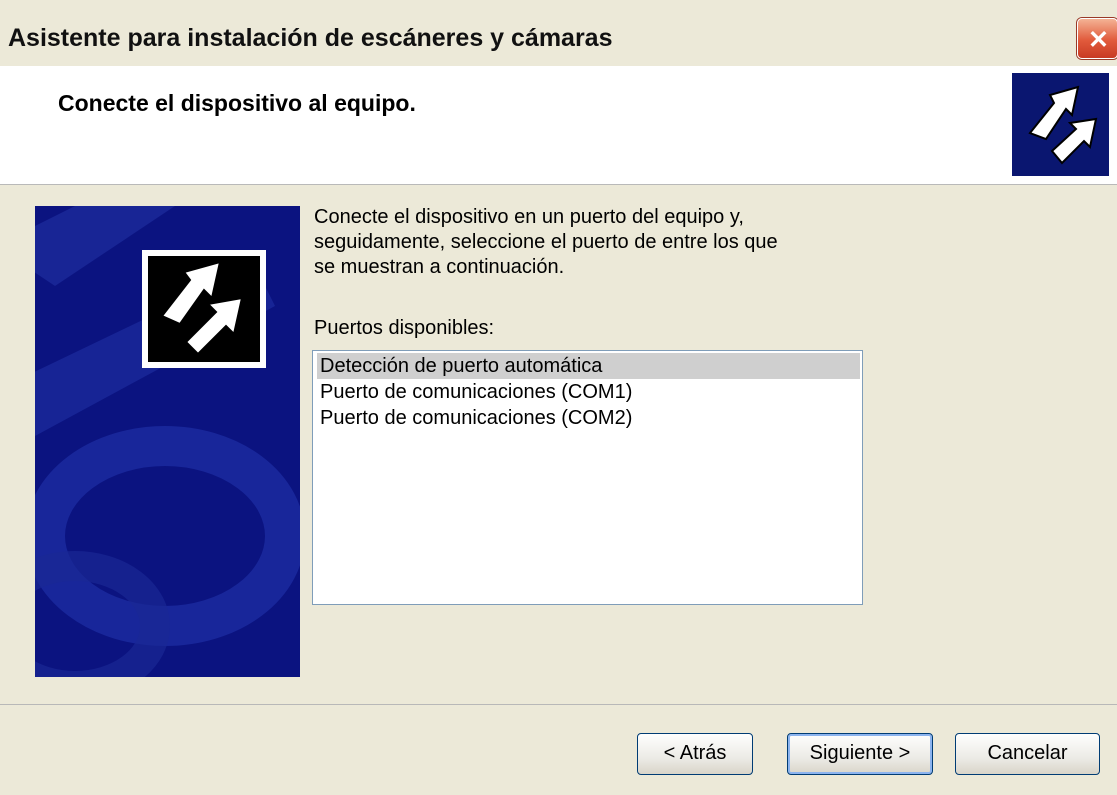 This screenshot has height=795, width=1117. Describe the element at coordinates (860, 754) in the screenshot. I see `next-button: Siguiente >` at that location.